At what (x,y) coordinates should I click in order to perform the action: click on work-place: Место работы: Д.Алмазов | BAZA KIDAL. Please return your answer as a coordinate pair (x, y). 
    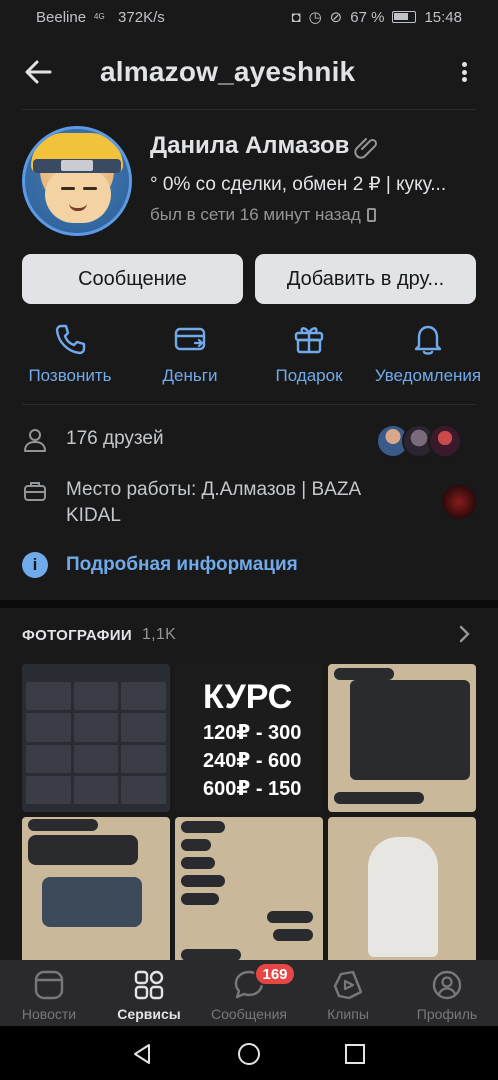
    Looking at the image, I should click on (213, 502).